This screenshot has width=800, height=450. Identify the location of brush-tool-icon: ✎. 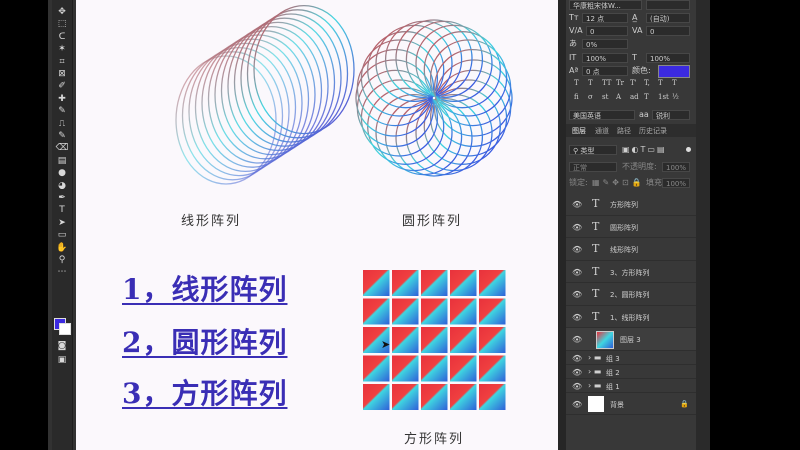
(62, 111).